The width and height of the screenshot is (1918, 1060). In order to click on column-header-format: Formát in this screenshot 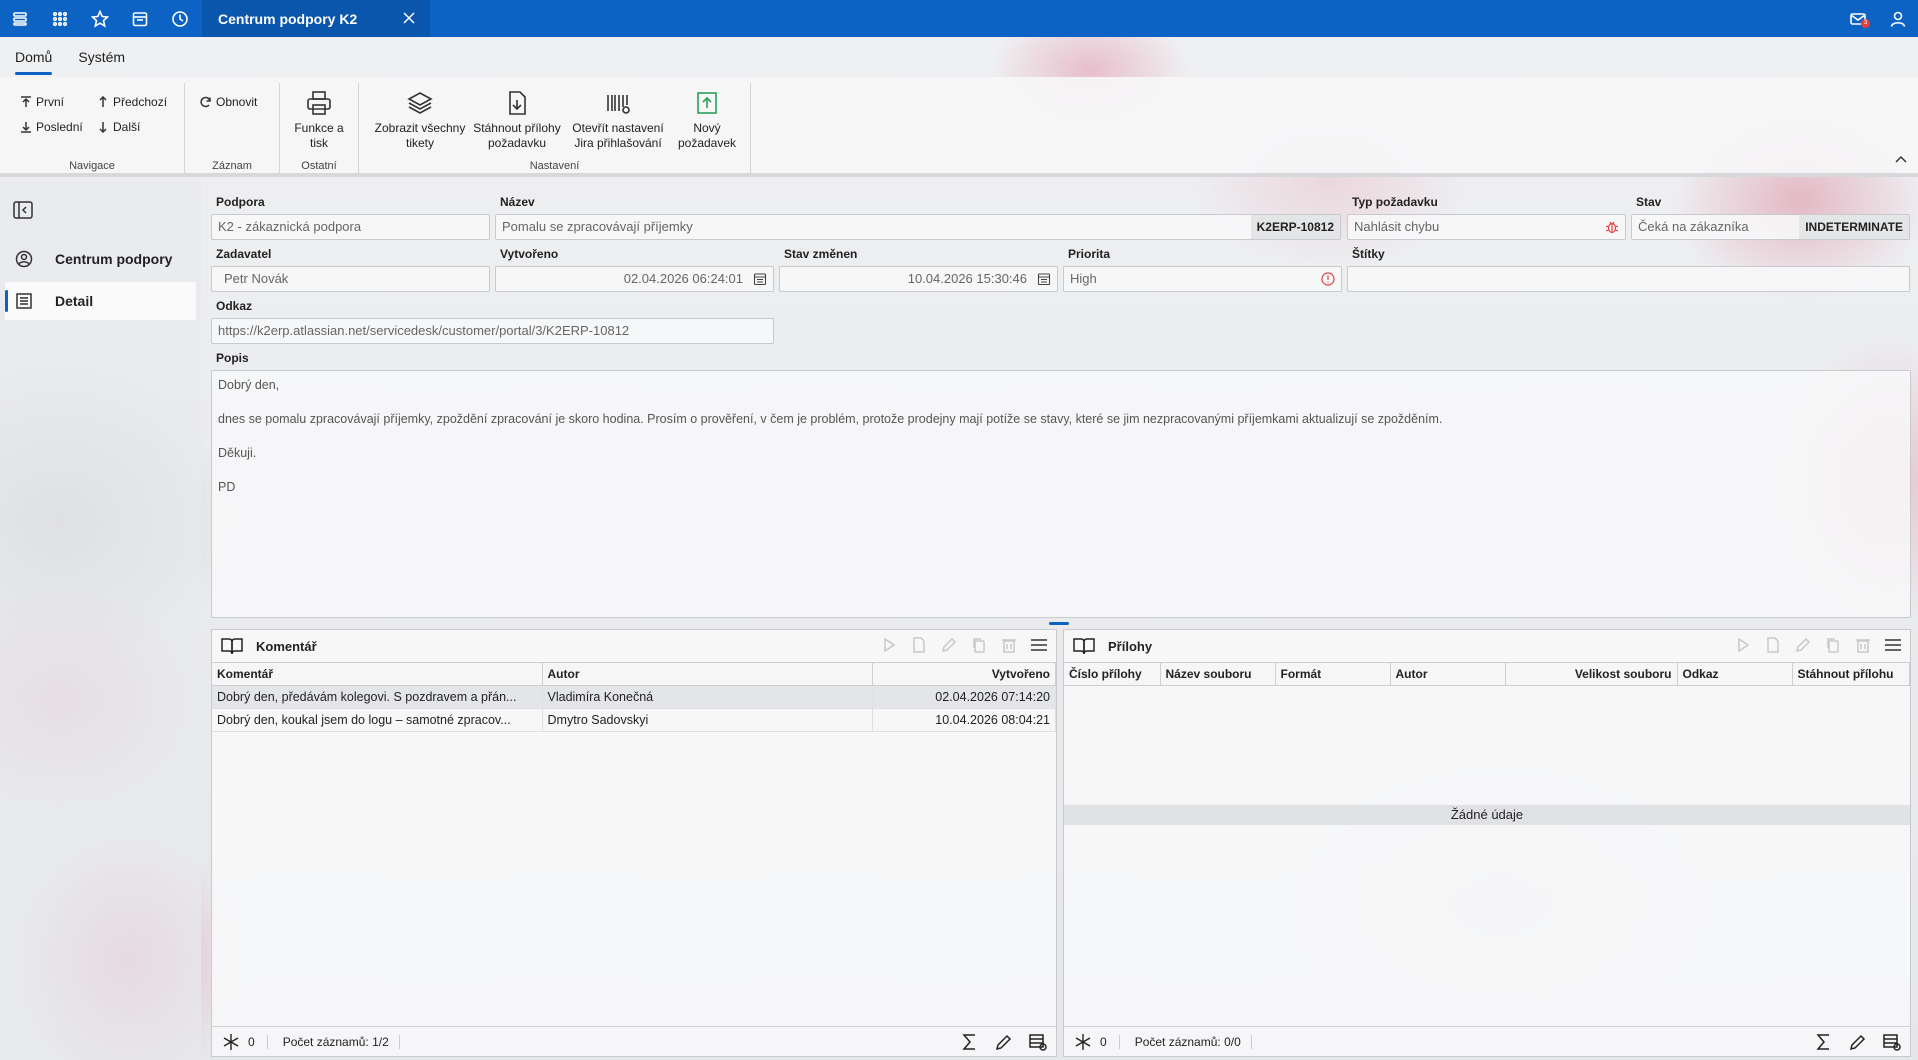, I will do `click(1333, 674)`.